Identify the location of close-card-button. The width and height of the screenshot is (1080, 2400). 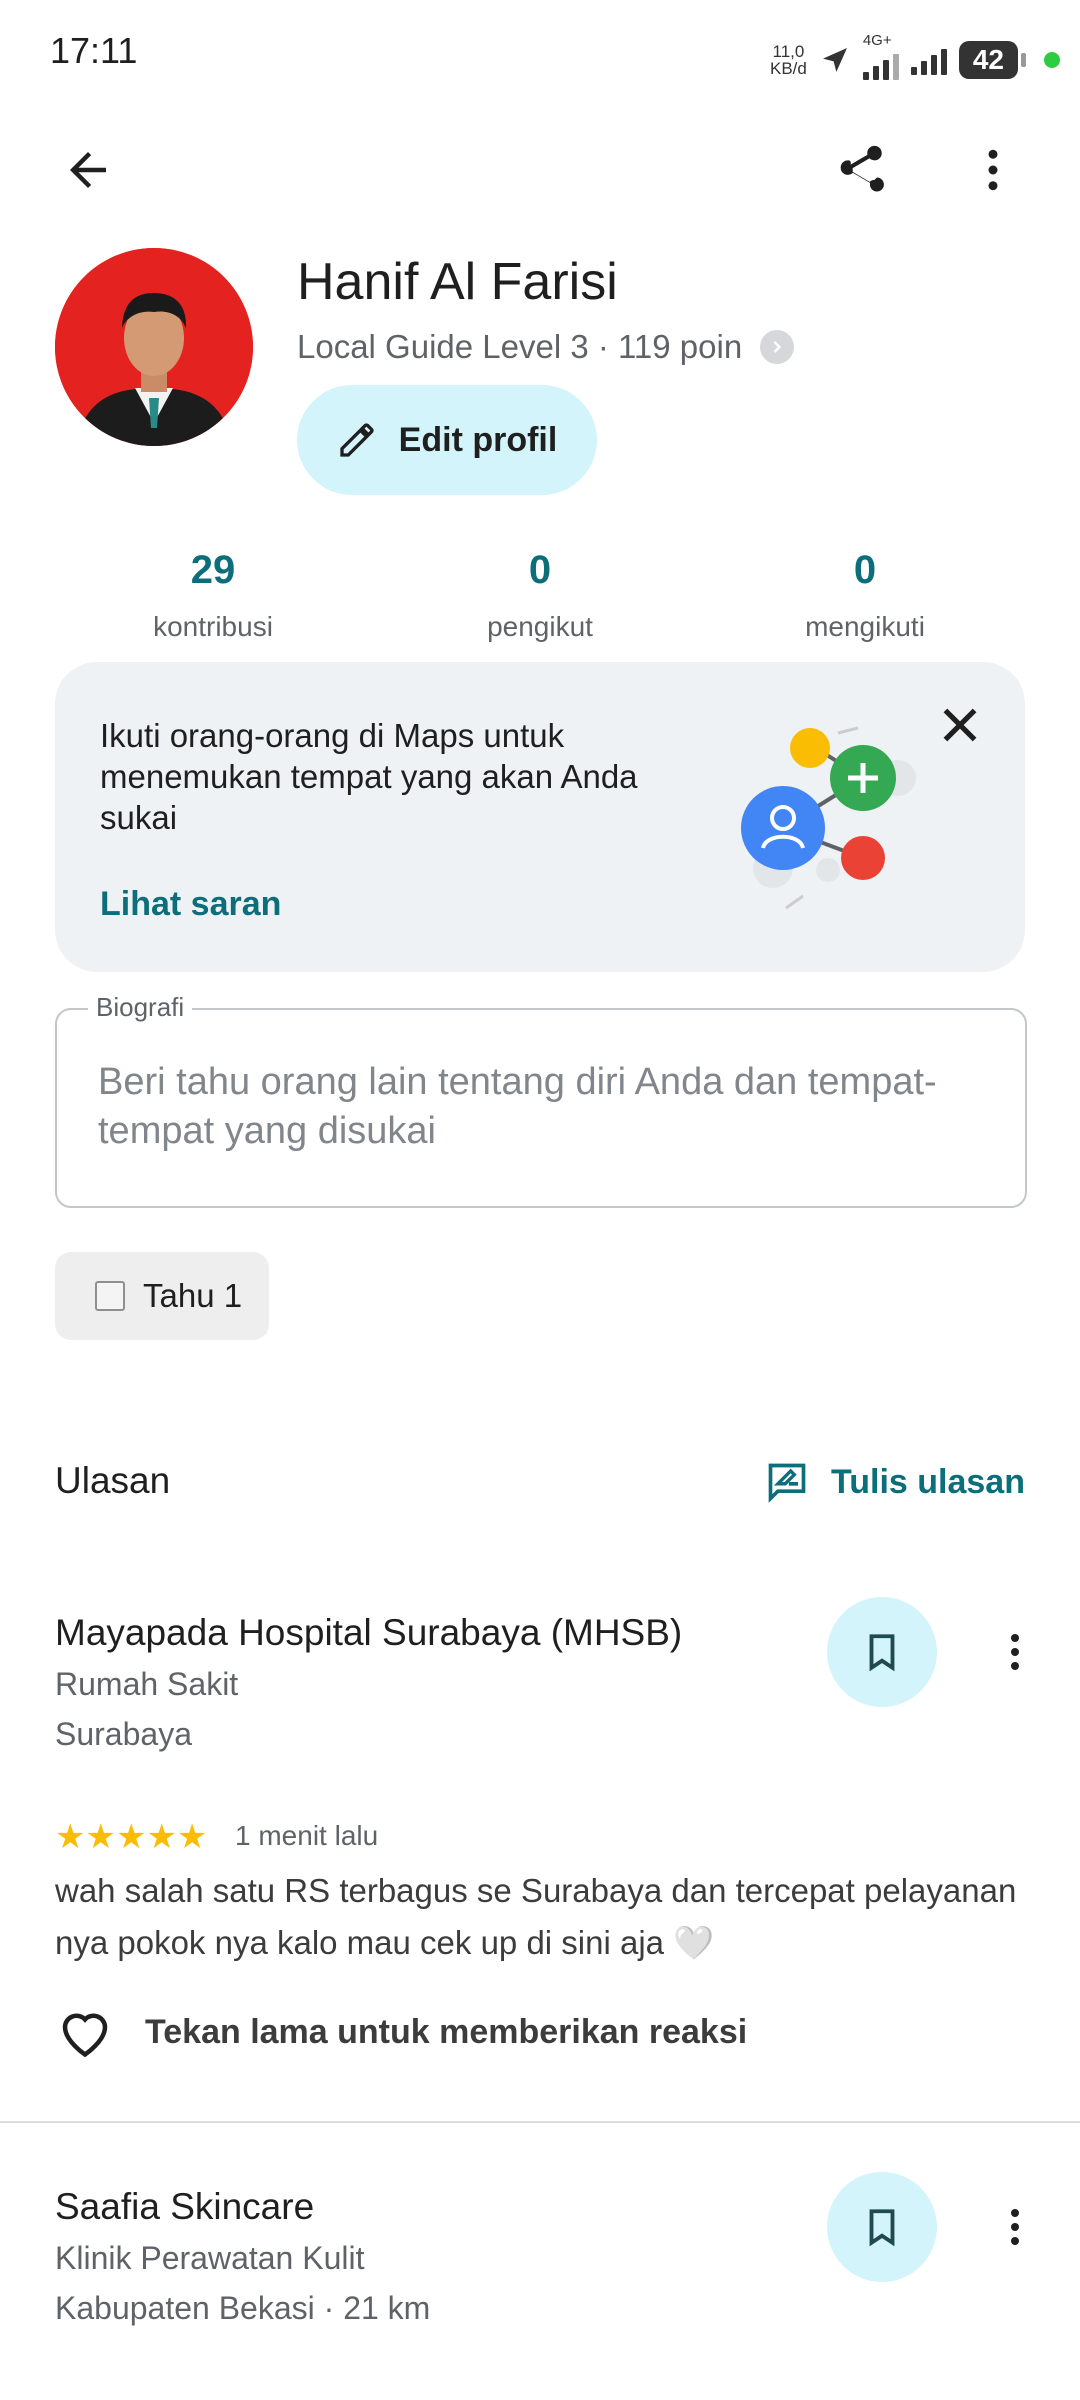
(960, 727).